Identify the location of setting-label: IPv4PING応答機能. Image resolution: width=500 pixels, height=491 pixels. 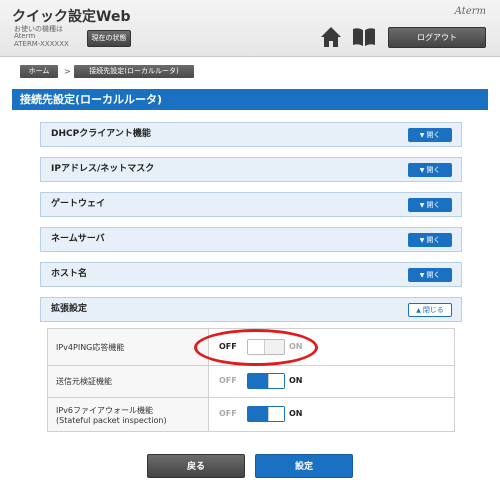
(128, 347).